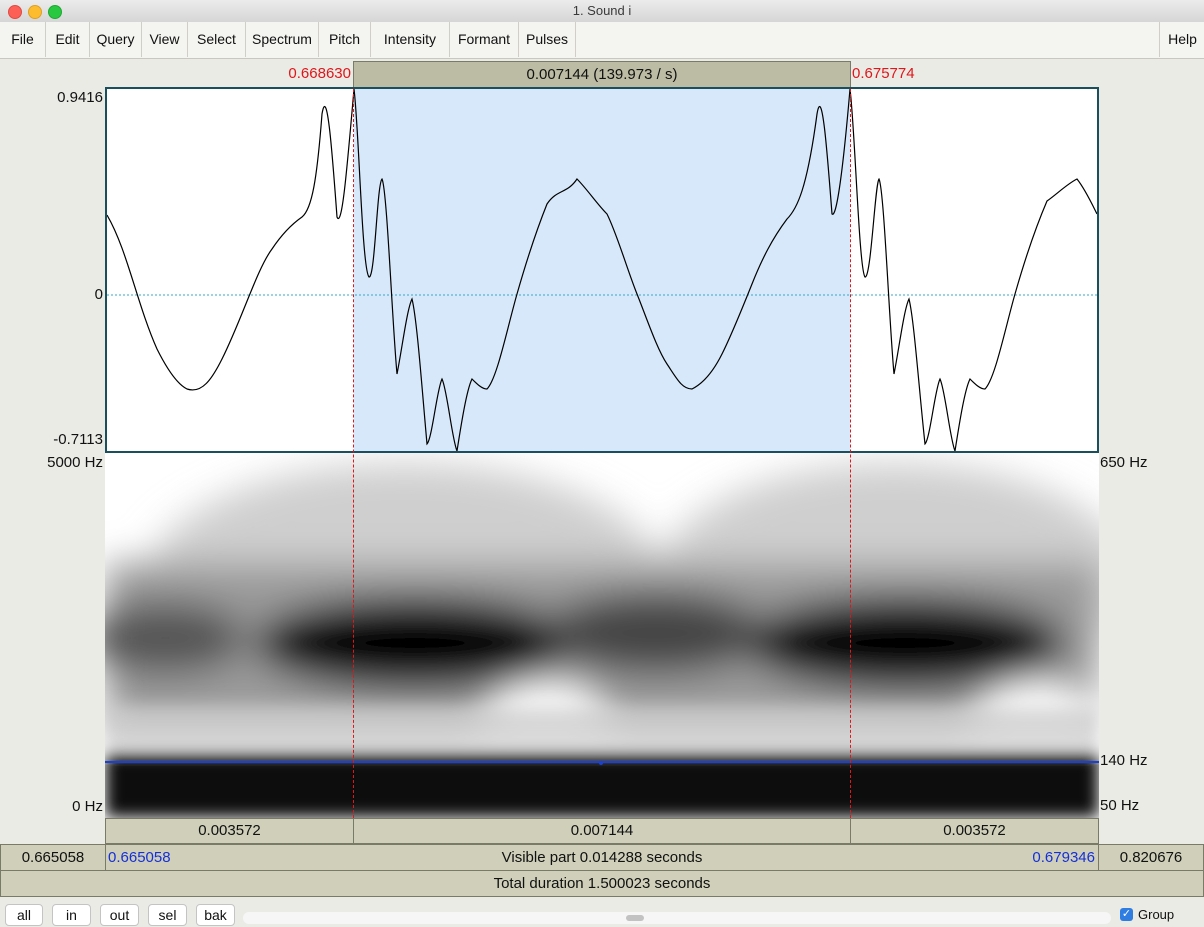 Image resolution: width=1204 pixels, height=927 pixels. What do you see at coordinates (229, 831) in the screenshot?
I see `segment-left: 0.003572` at bounding box center [229, 831].